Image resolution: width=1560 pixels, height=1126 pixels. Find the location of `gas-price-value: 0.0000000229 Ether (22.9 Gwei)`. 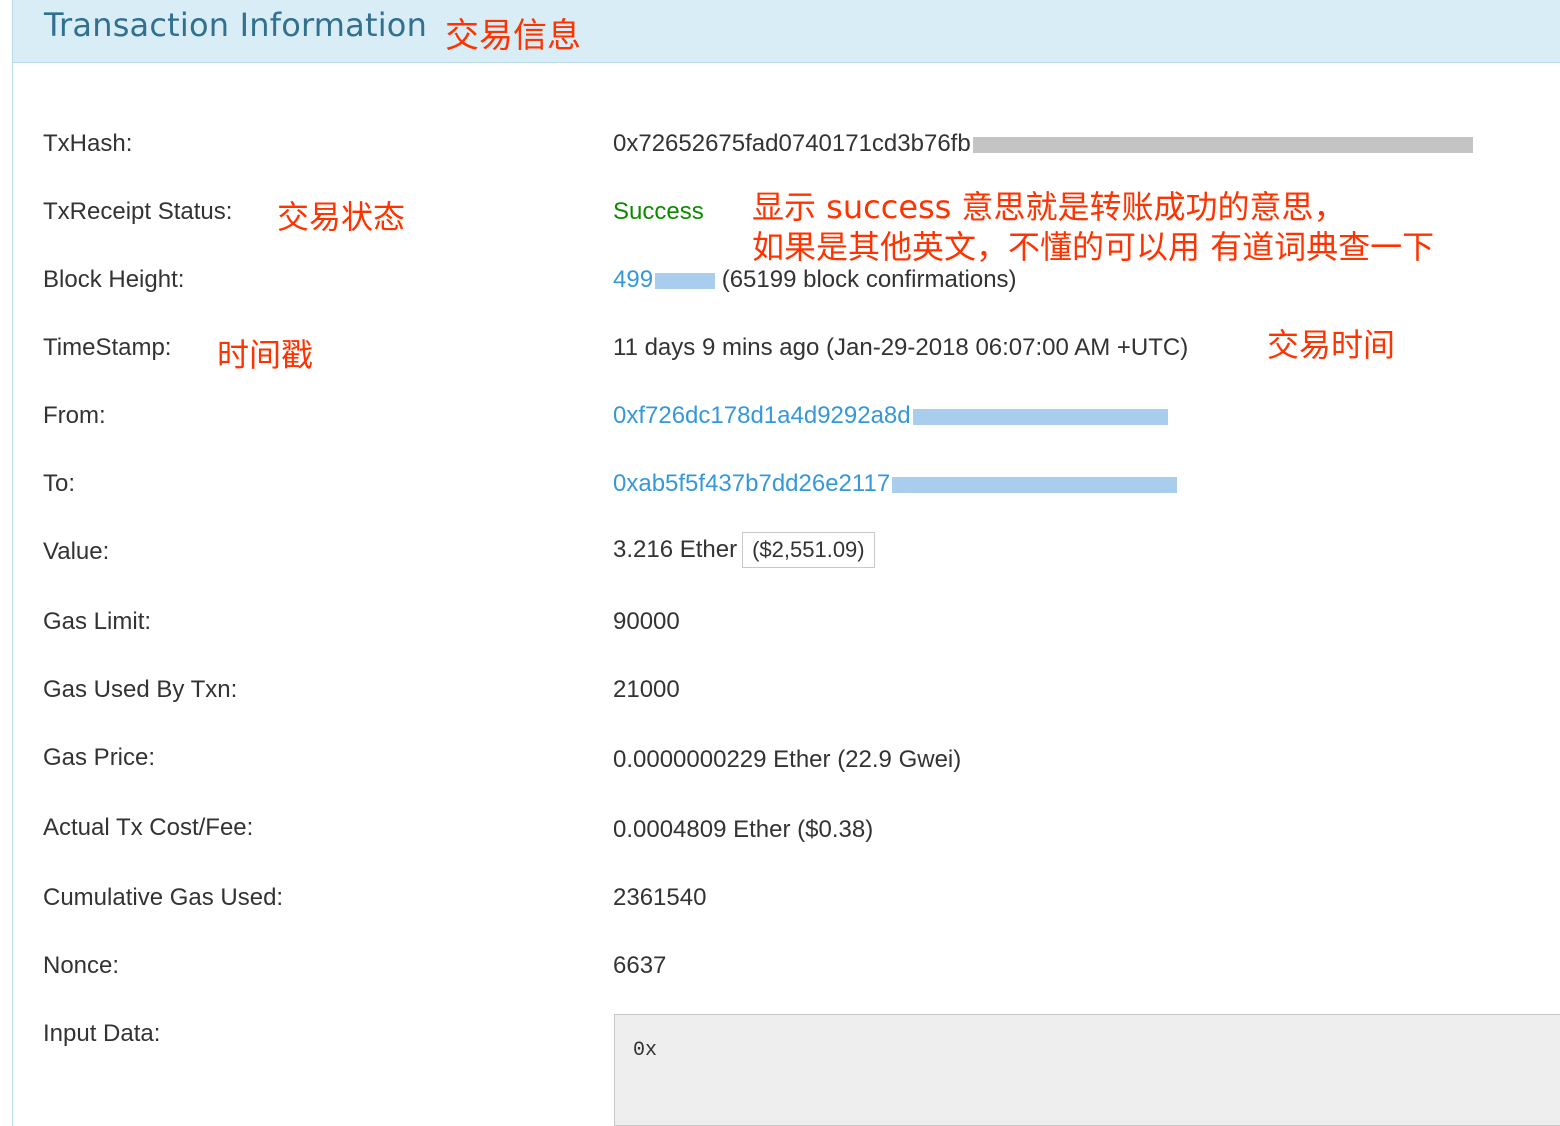

gas-price-value: 0.0000000229 Ether (22.9 Gwei) is located at coordinates (787, 759).